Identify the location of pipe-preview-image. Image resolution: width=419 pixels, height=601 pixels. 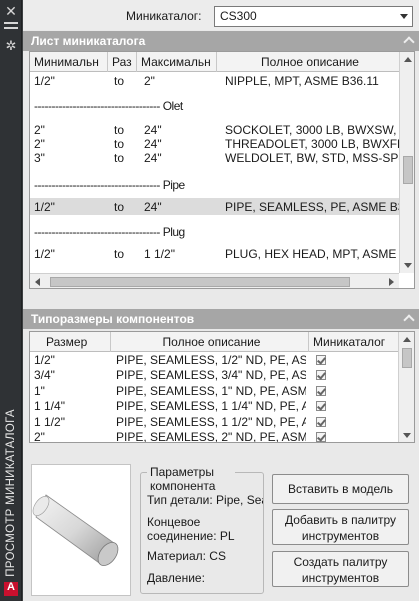
(75, 530).